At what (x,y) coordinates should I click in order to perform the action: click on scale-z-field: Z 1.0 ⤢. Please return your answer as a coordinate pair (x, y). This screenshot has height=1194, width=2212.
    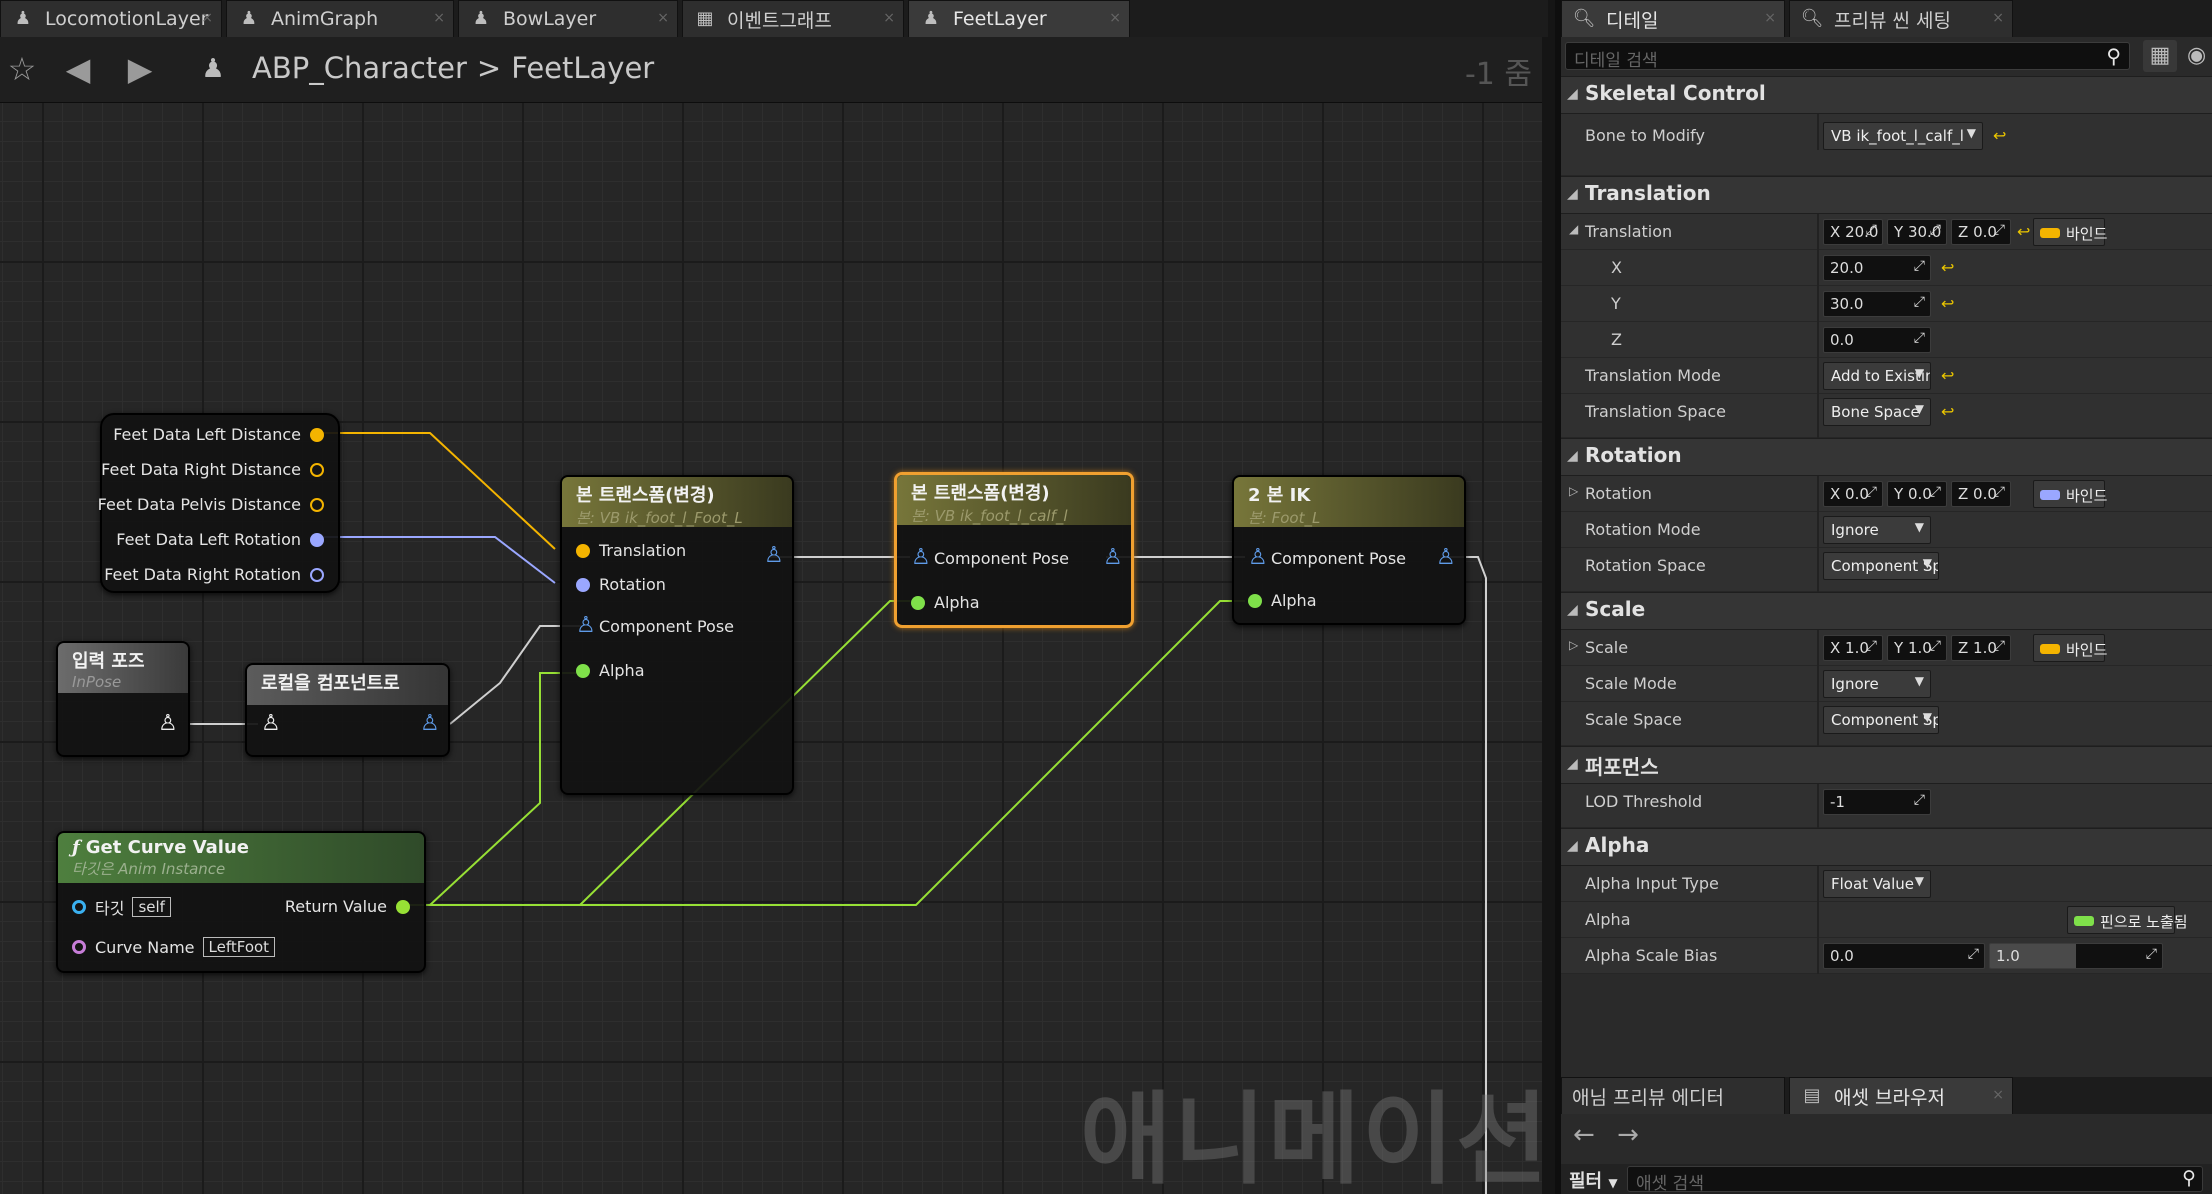
    Looking at the image, I should click on (1981, 648).